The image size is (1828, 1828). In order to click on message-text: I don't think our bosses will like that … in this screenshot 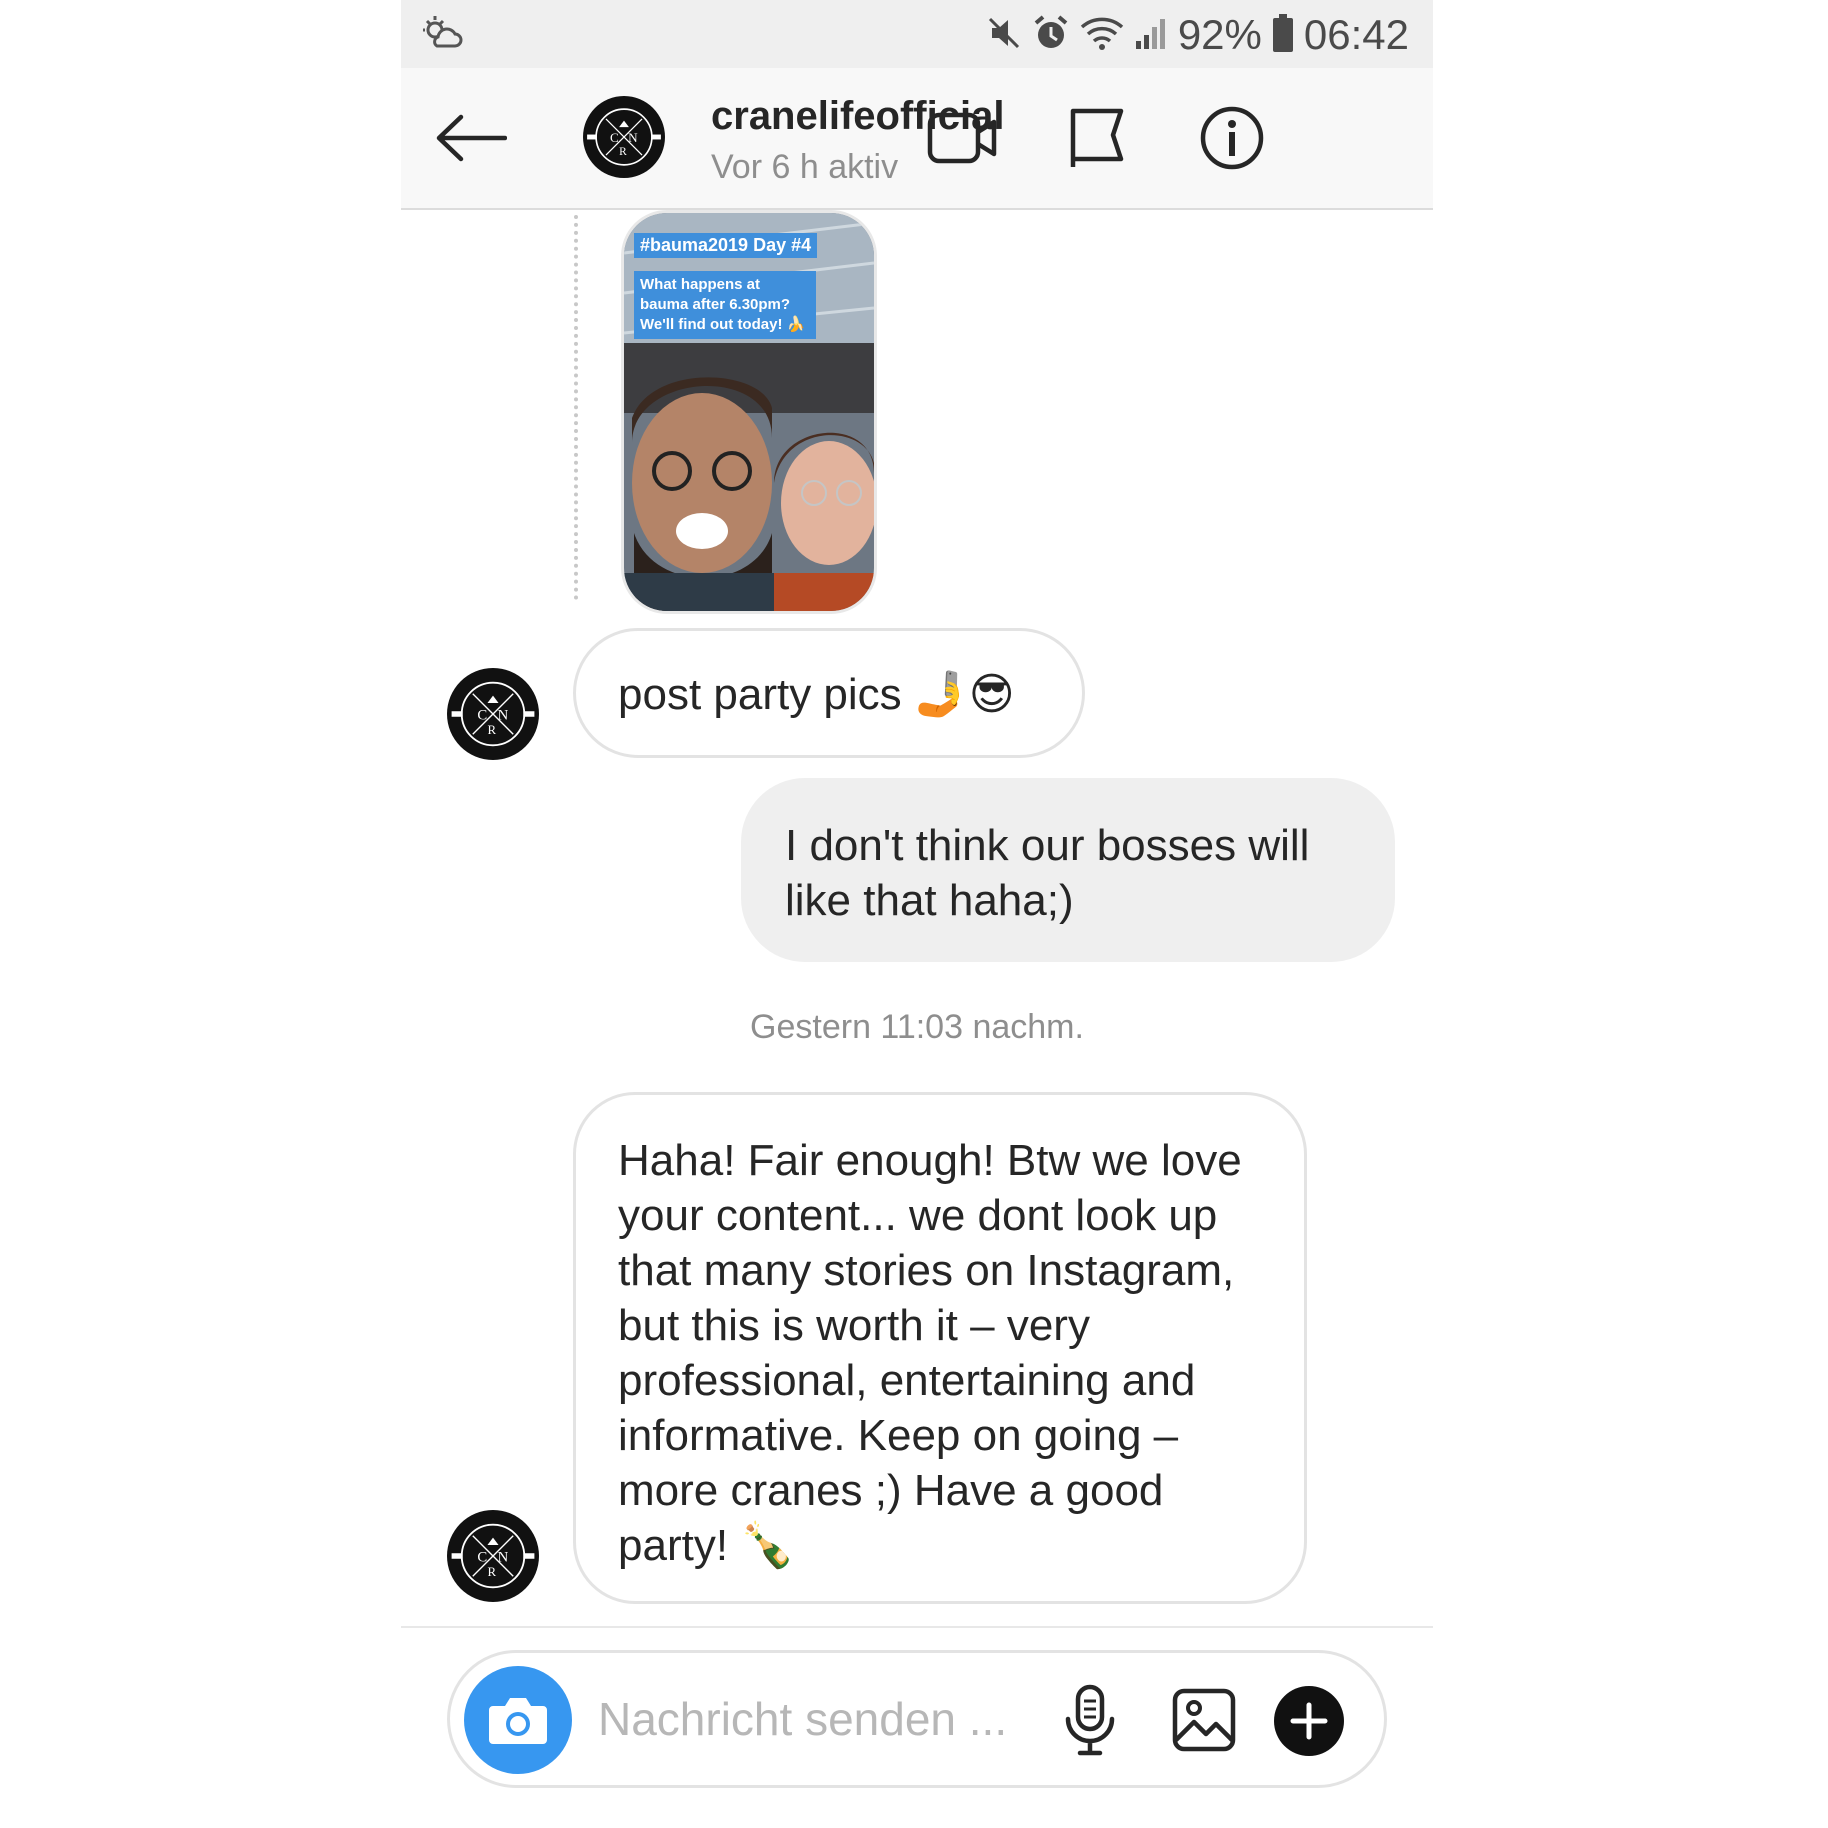, I will do `click(1047, 873)`.